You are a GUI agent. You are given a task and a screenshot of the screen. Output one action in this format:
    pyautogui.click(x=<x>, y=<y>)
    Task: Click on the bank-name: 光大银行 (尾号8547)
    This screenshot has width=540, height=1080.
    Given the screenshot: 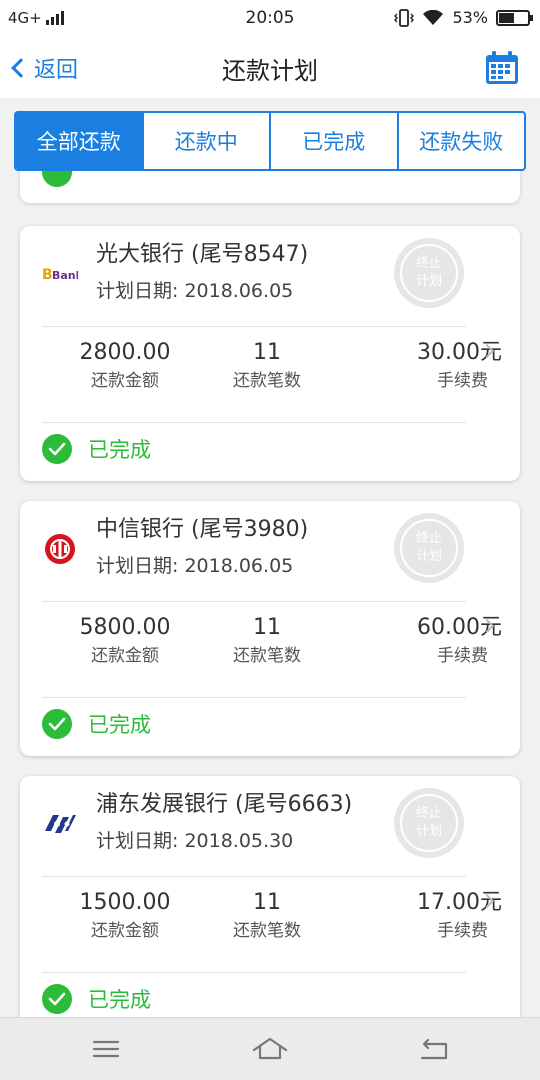 What is the action you would take?
    pyautogui.click(x=202, y=254)
    